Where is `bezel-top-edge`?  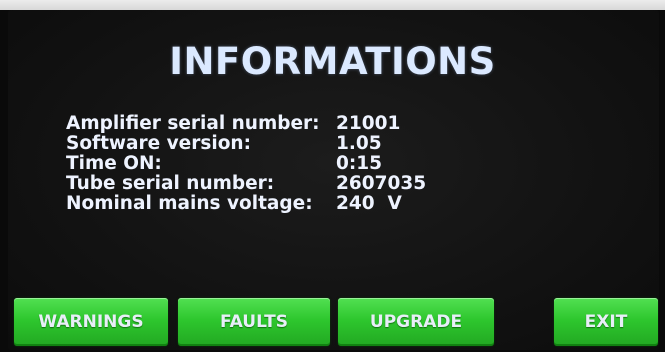 bezel-top-edge is located at coordinates (332, 5).